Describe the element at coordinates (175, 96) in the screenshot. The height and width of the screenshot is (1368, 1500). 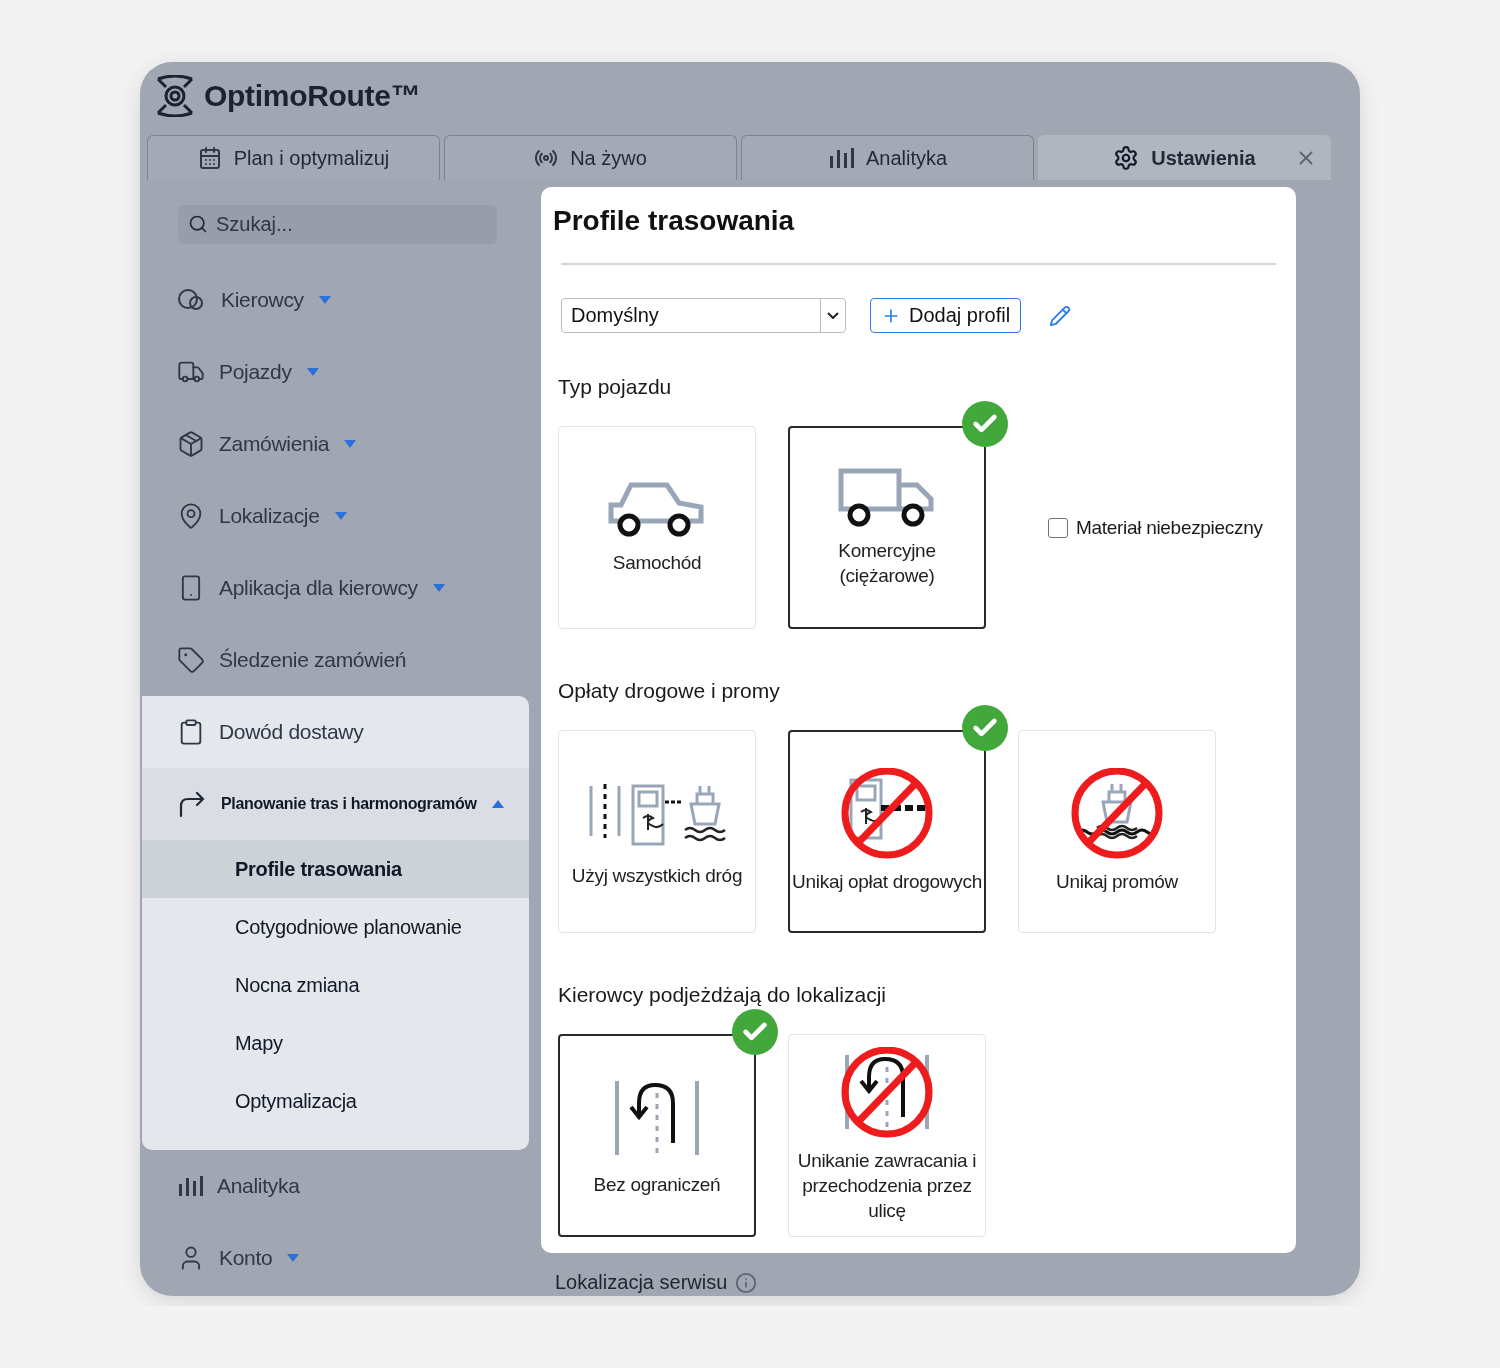
I see `logo-icon` at that location.